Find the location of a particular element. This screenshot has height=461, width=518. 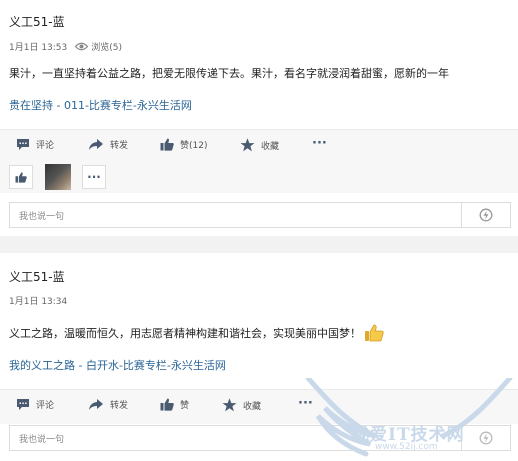

post-content-wrap: 义工之路，温暖而恒久，用志愿者精神构建和谐社会，实现美丽中国梦！ is located at coordinates (196, 333).